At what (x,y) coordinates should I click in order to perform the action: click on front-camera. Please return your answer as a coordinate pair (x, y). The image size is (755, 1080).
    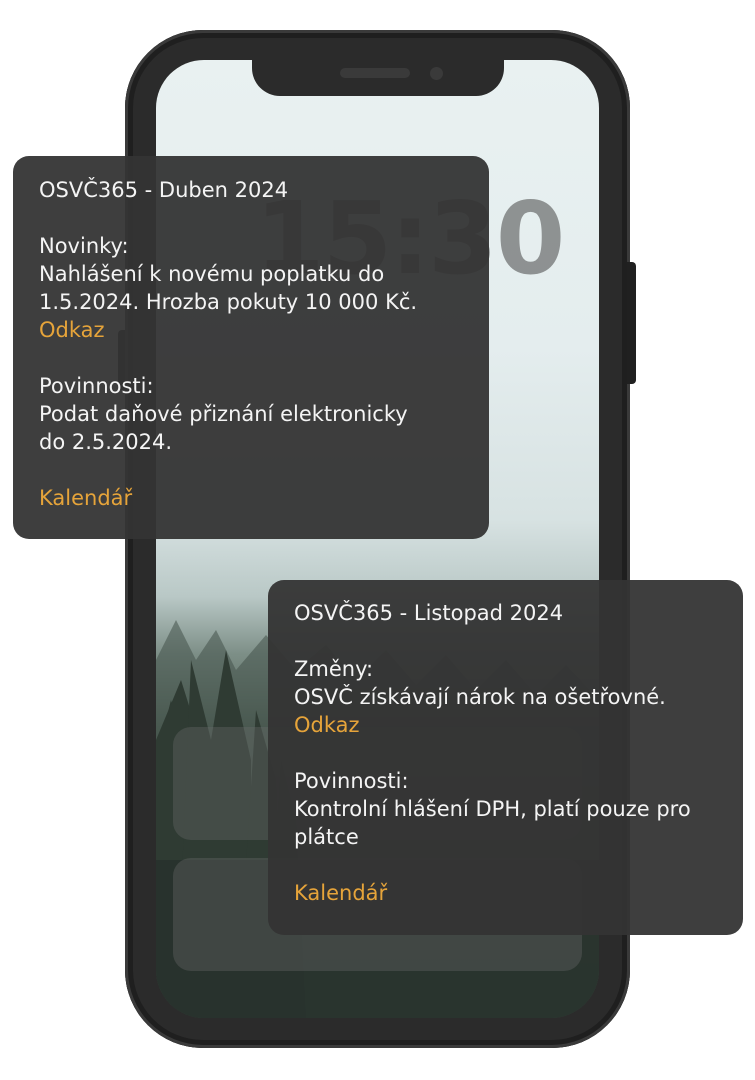
    Looking at the image, I should click on (436, 73).